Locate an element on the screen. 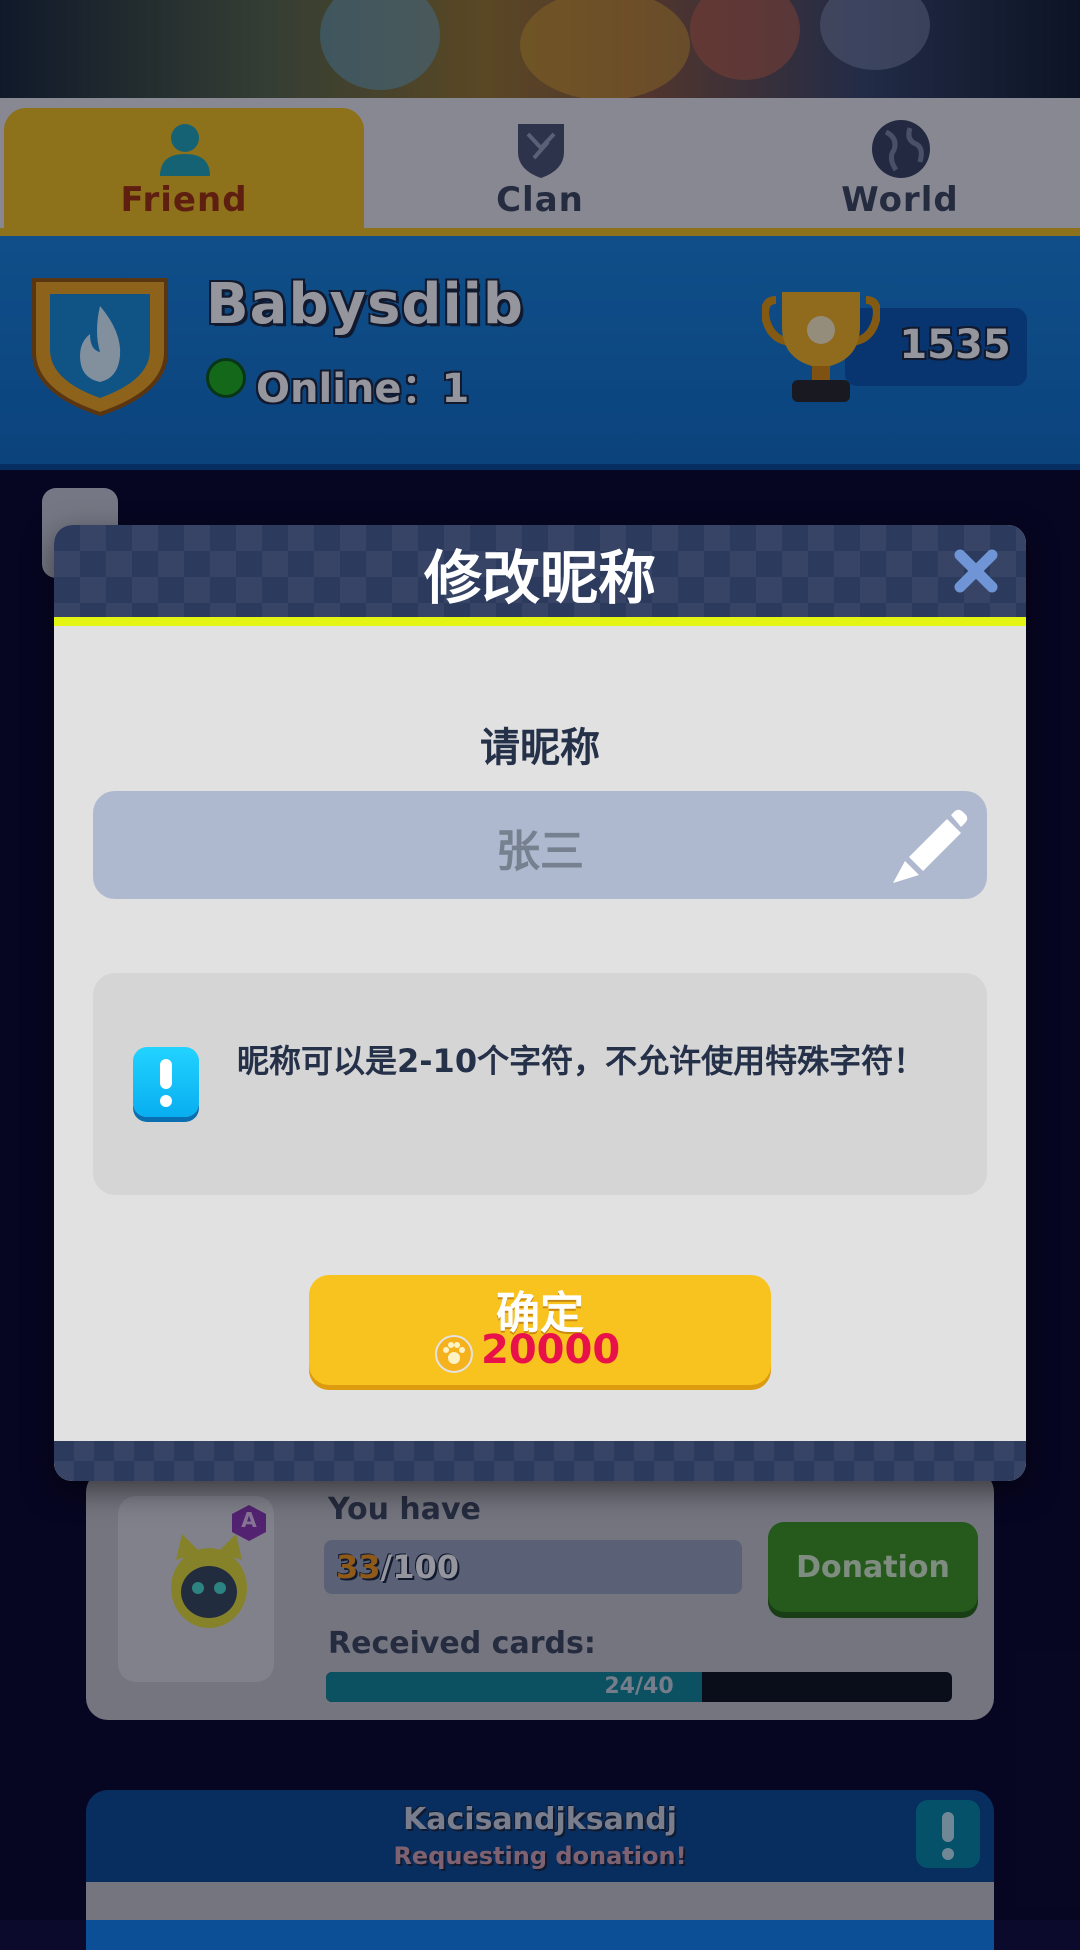  paw-coin-icon is located at coordinates (454, 1354).